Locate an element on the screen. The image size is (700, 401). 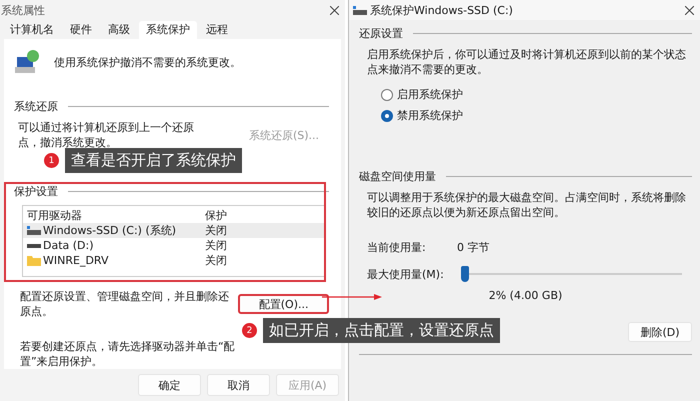
current-usage-label: 当前使用量: is located at coordinates (397, 247).